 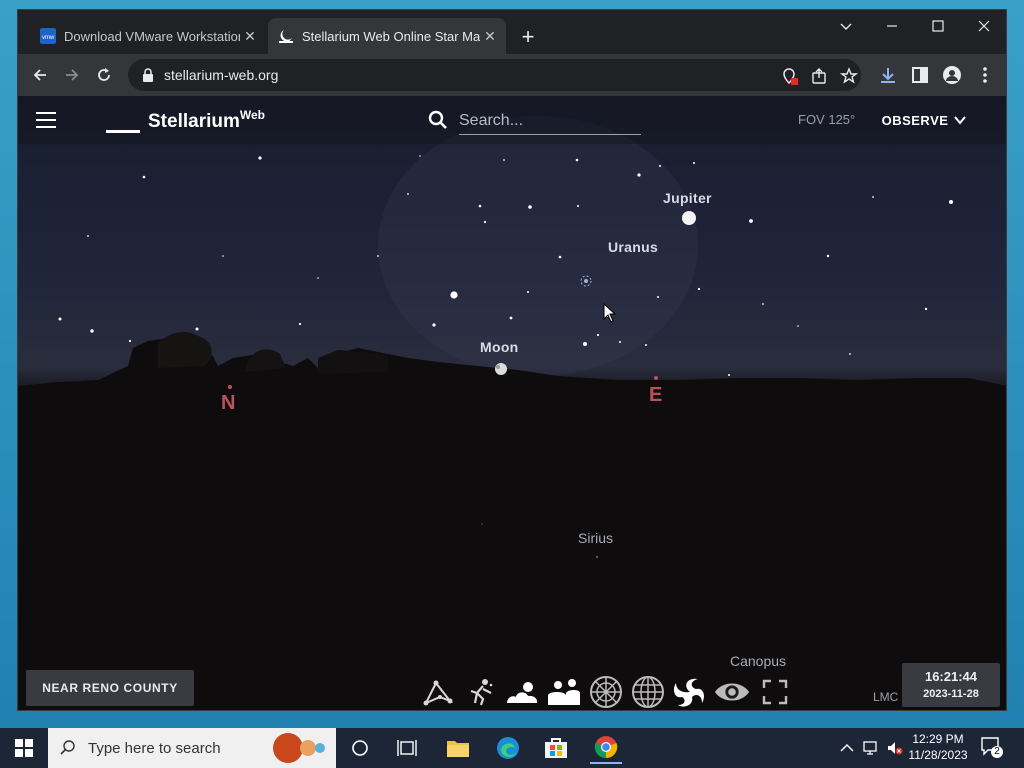 I want to click on hamburger-menu-icon, so click(x=46, y=120).